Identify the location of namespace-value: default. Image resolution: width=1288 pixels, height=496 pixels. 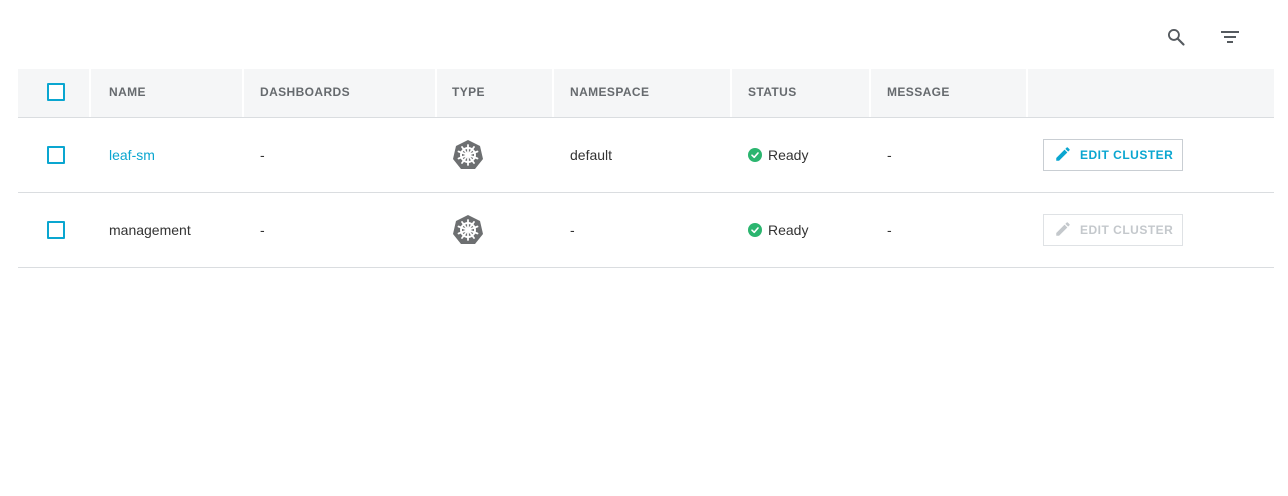
(591, 155).